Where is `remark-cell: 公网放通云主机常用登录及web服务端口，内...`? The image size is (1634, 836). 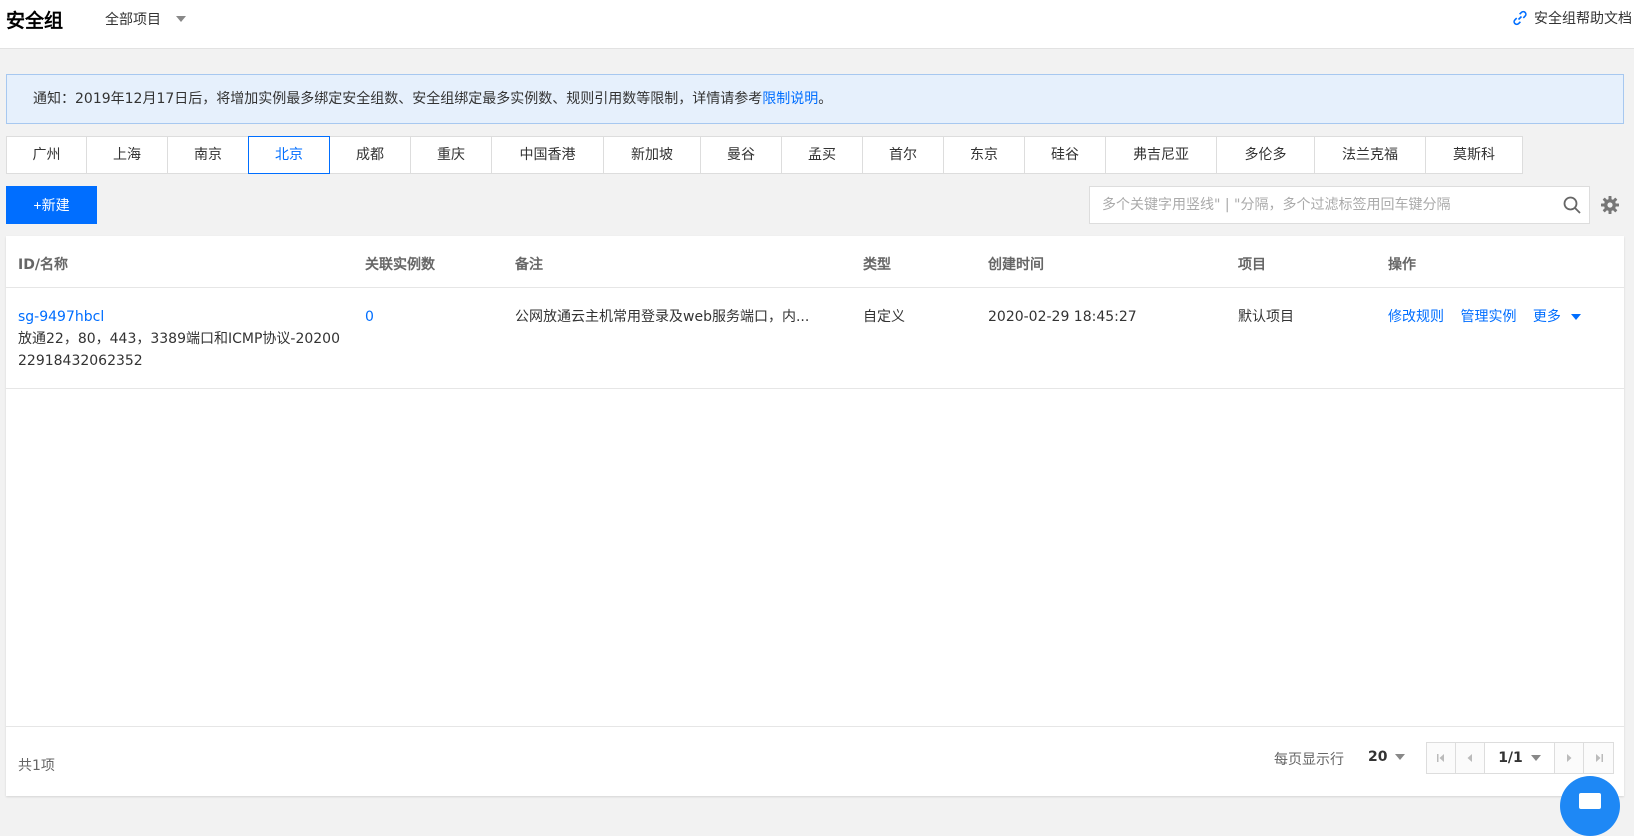 remark-cell: 公网放通云主机常用登录及web服务端口，内... is located at coordinates (662, 317).